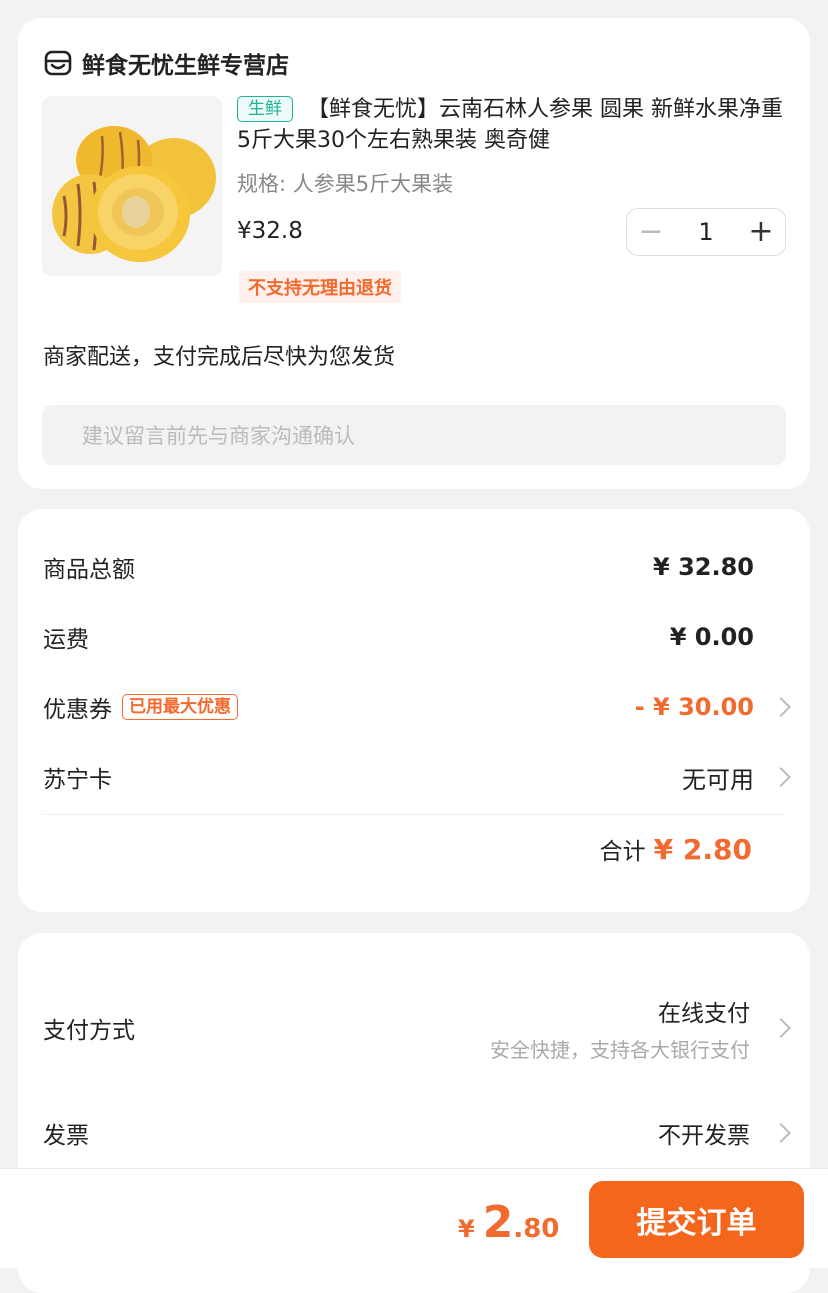 This screenshot has height=1293, width=828. I want to click on shipping-value-wrap: ¥ 0.00, so click(728, 637).